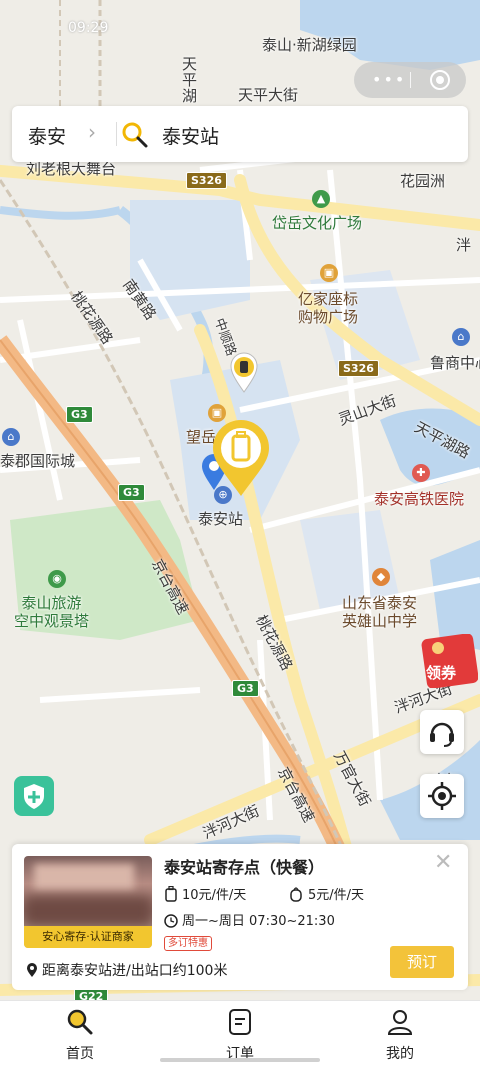 Image resolution: width=480 pixels, height=1067 pixels. What do you see at coordinates (240, 1060) in the screenshot?
I see `home-indicator` at bounding box center [240, 1060].